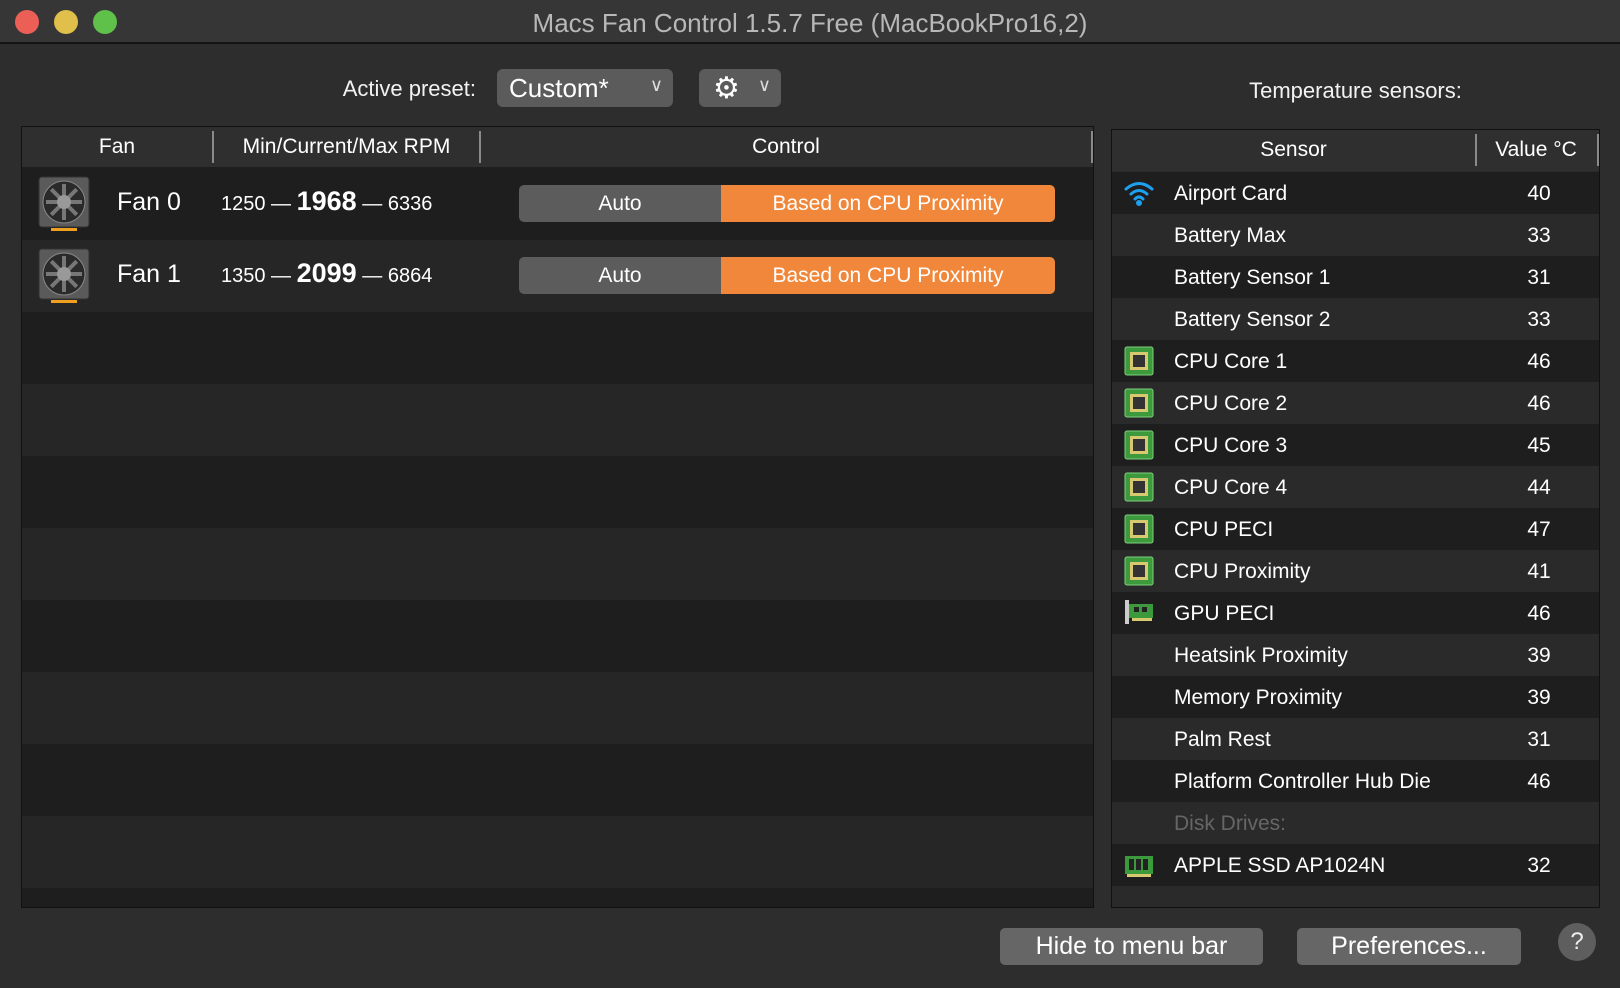  Describe the element at coordinates (1355, 235) in the screenshot. I see `sensor-row: Battery Max 33` at that location.